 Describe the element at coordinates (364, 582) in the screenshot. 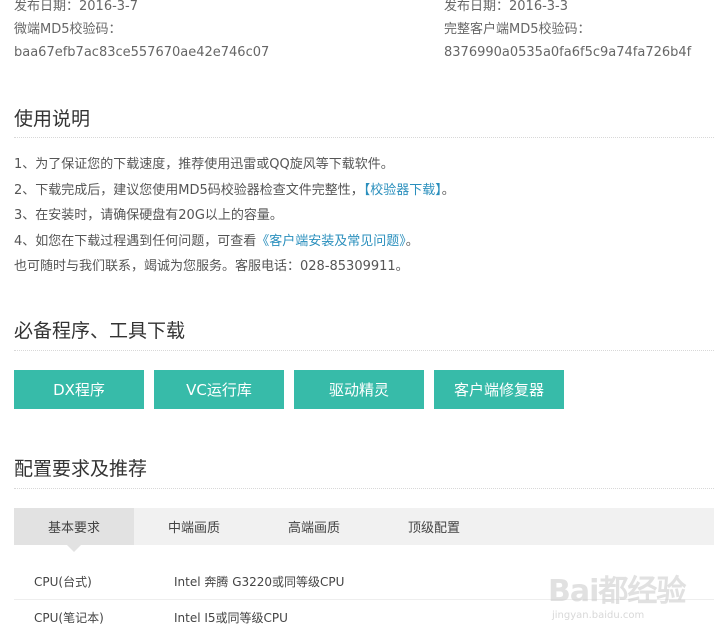

I see `table-row: CPU(台式) Intel 奔腾 G3220或同等级CPU` at that location.